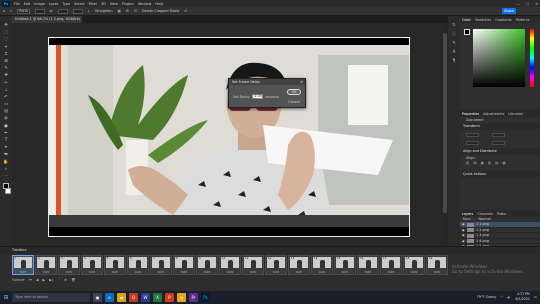 The height and width of the screenshot is (304, 540). What do you see at coordinates (472, 135) in the screenshot?
I see `width-input` at bounding box center [472, 135].